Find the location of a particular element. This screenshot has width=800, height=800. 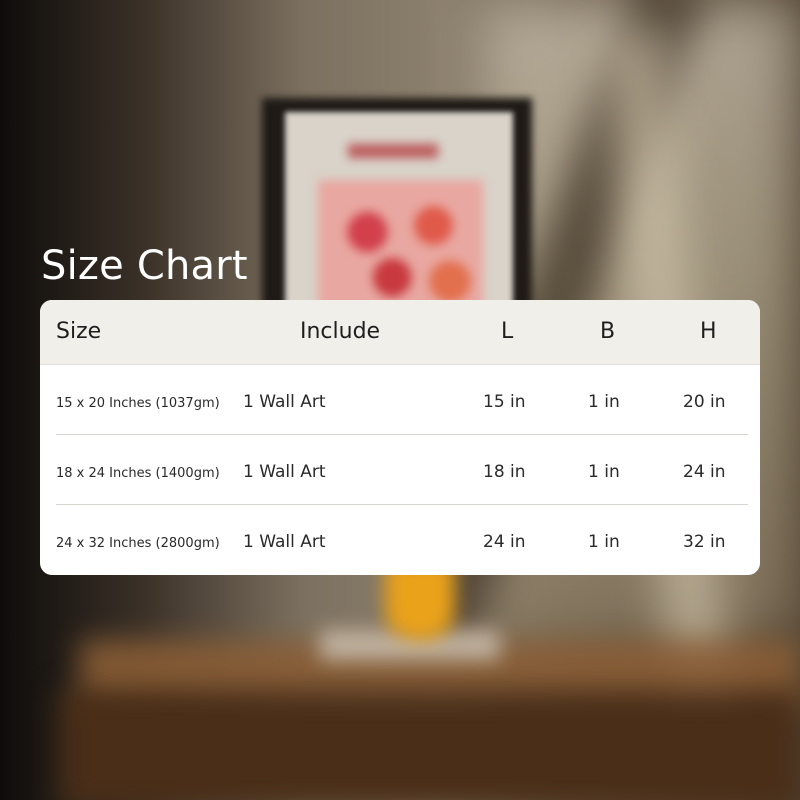

header-include: Include is located at coordinates (340, 331).